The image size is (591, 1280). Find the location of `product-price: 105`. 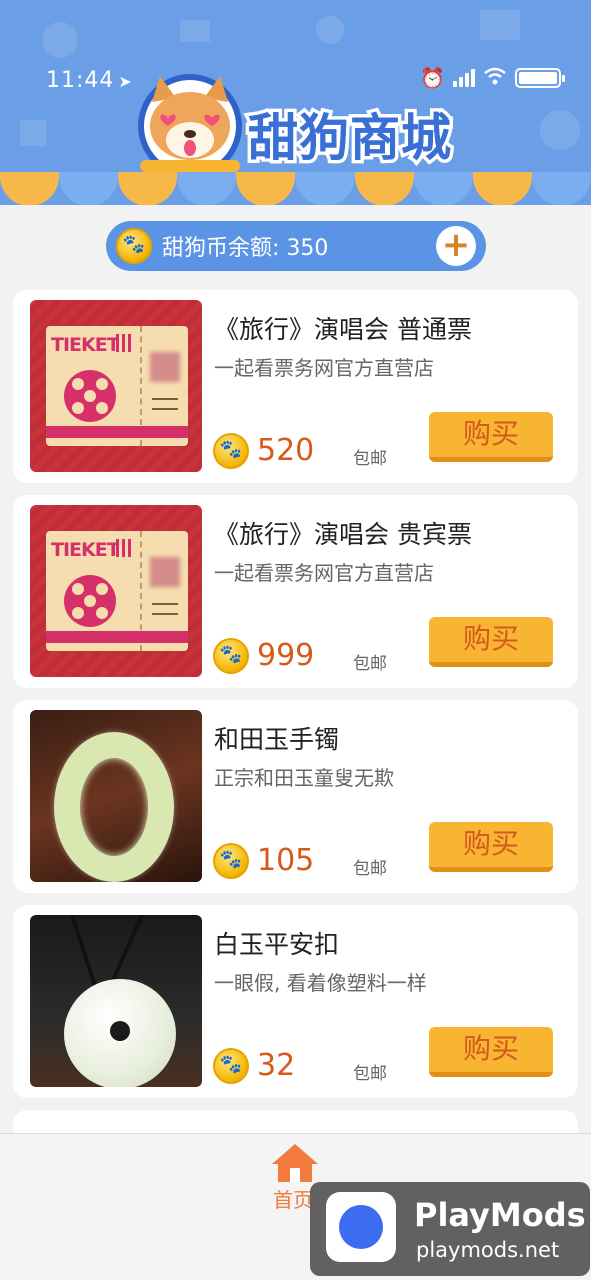

product-price: 105 is located at coordinates (286, 860).